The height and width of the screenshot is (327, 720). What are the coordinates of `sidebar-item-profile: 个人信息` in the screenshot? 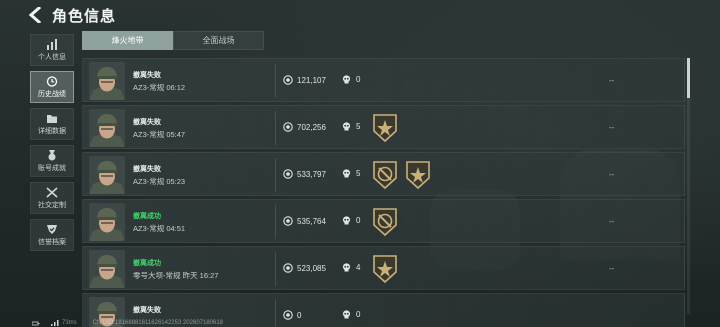 It's located at (52, 50).